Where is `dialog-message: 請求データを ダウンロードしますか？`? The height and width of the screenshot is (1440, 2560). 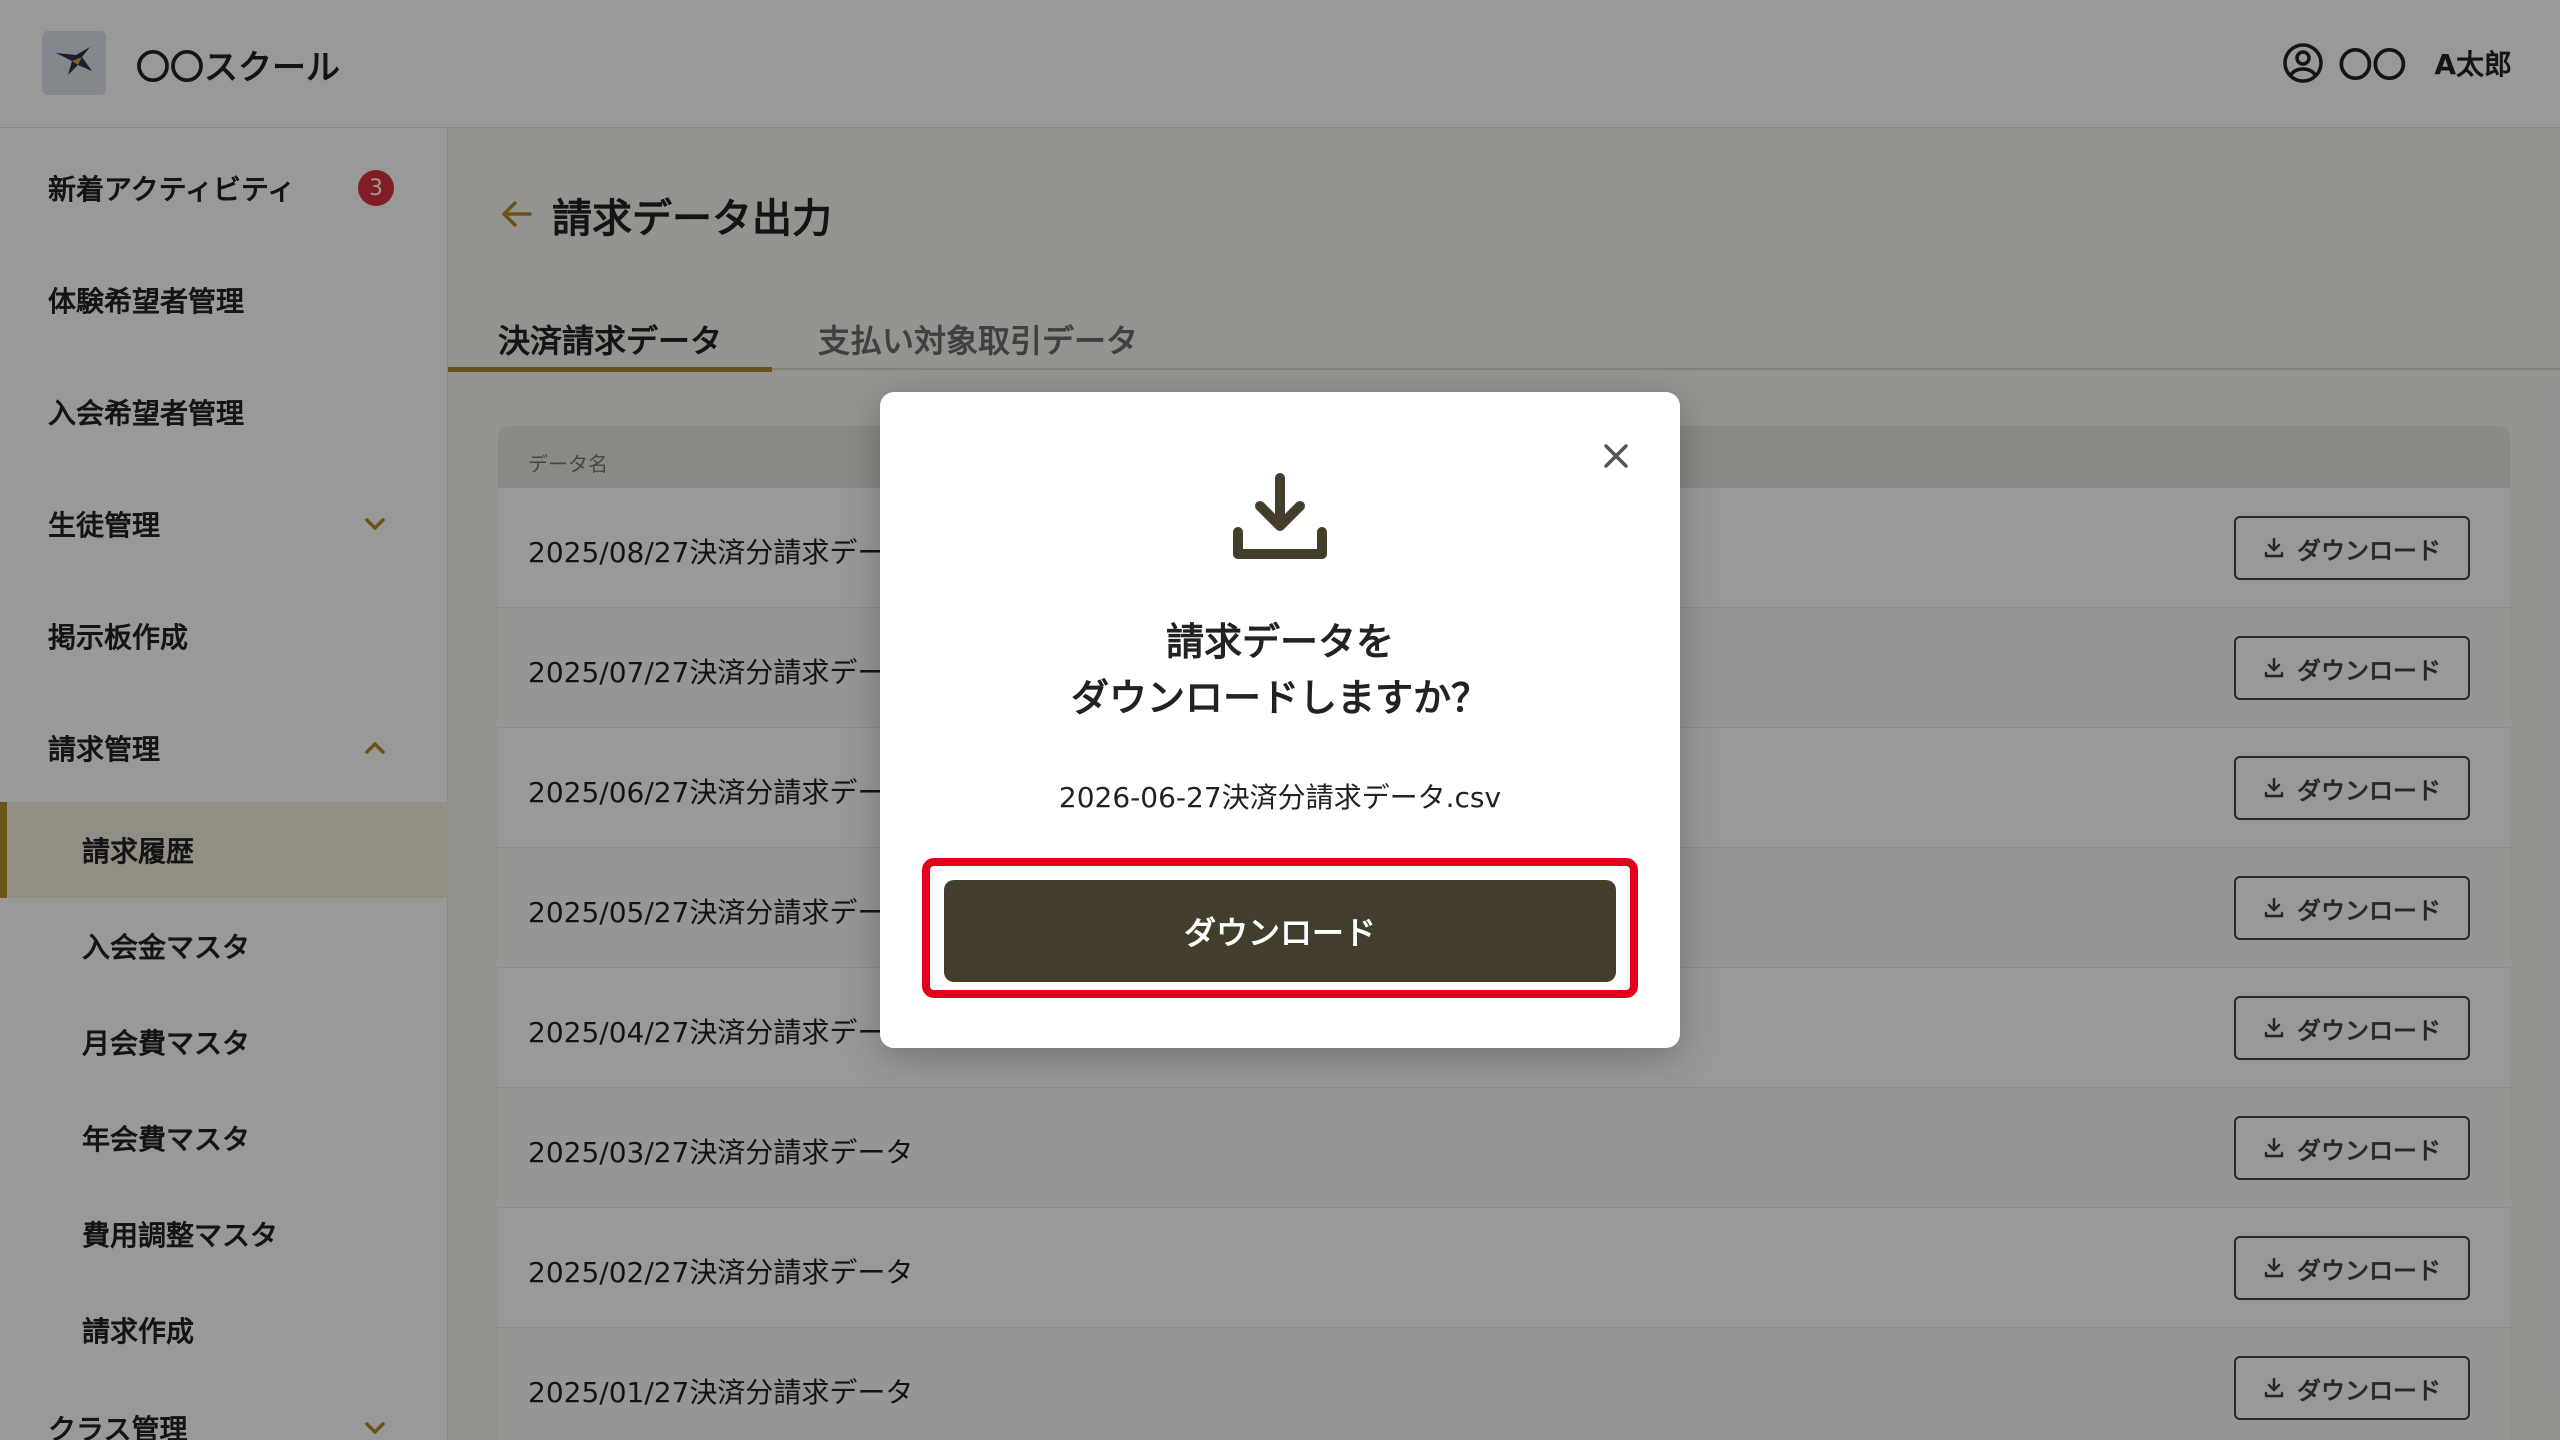 dialog-message: 請求データを ダウンロードしますか？ is located at coordinates (1280, 670).